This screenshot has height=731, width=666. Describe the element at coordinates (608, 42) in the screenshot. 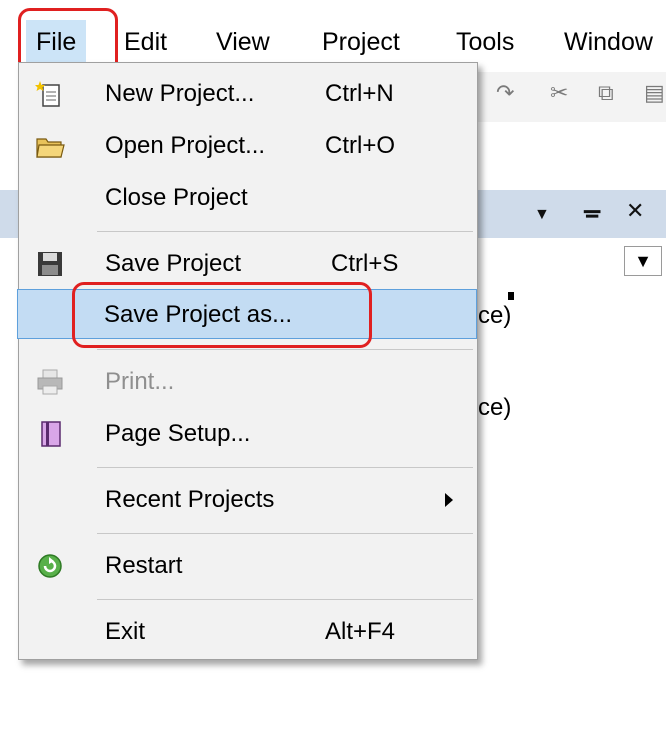

I see `menu-window: Window` at that location.